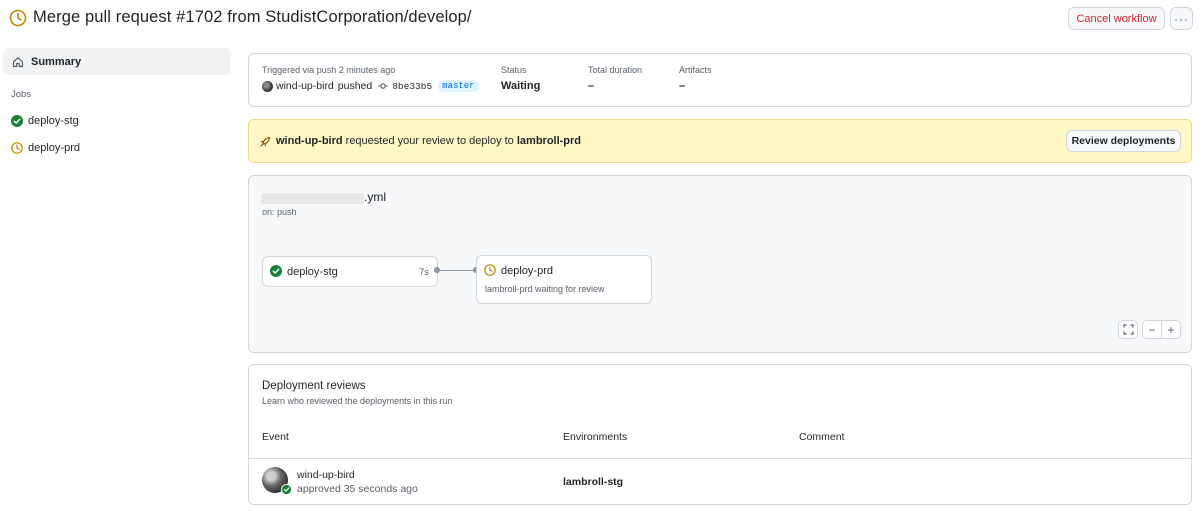 Image resolution: width=1200 pixels, height=520 pixels. Describe the element at coordinates (54, 148) in the screenshot. I see `sidebar-item-label: deploy-prd` at that location.